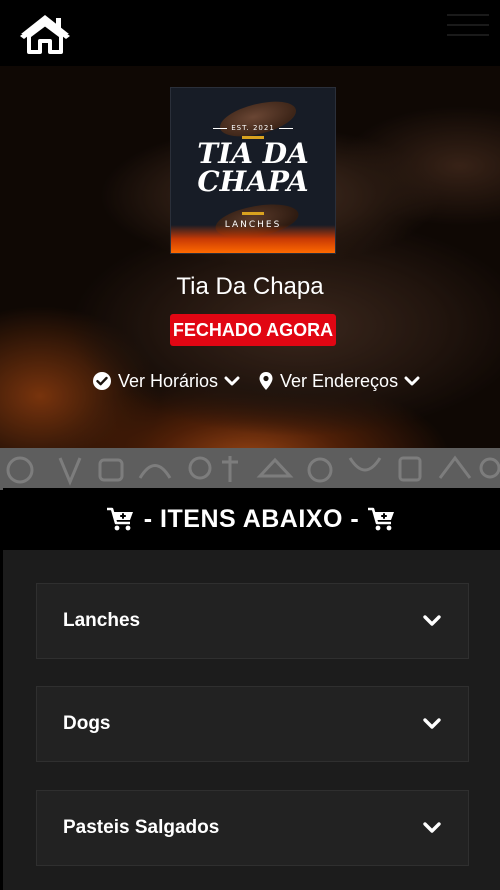  I want to click on logo-brand: TIA DA CHAPA, so click(253, 168).